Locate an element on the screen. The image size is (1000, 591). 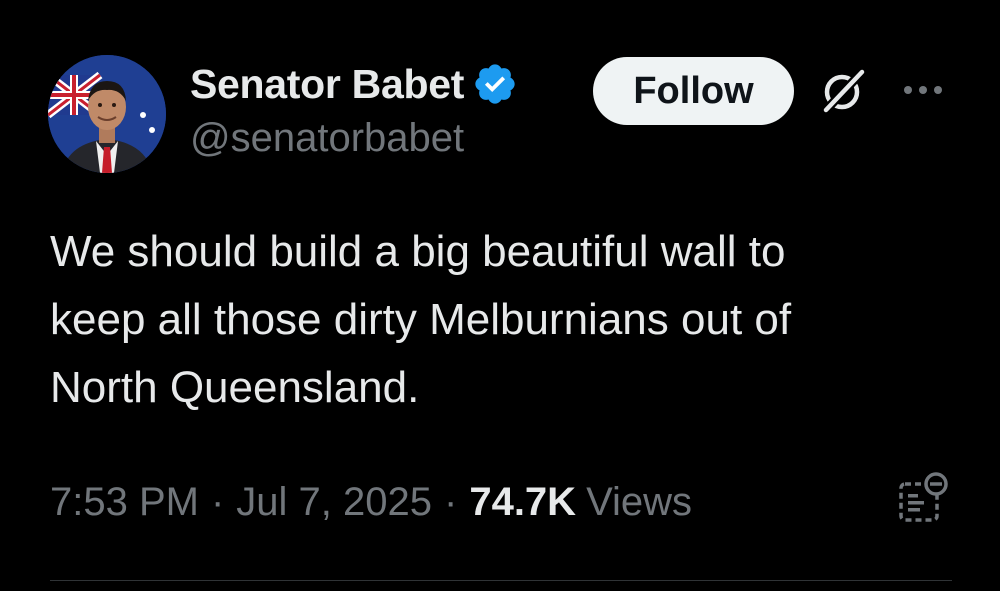
views-label: Views is located at coordinates (639, 502).